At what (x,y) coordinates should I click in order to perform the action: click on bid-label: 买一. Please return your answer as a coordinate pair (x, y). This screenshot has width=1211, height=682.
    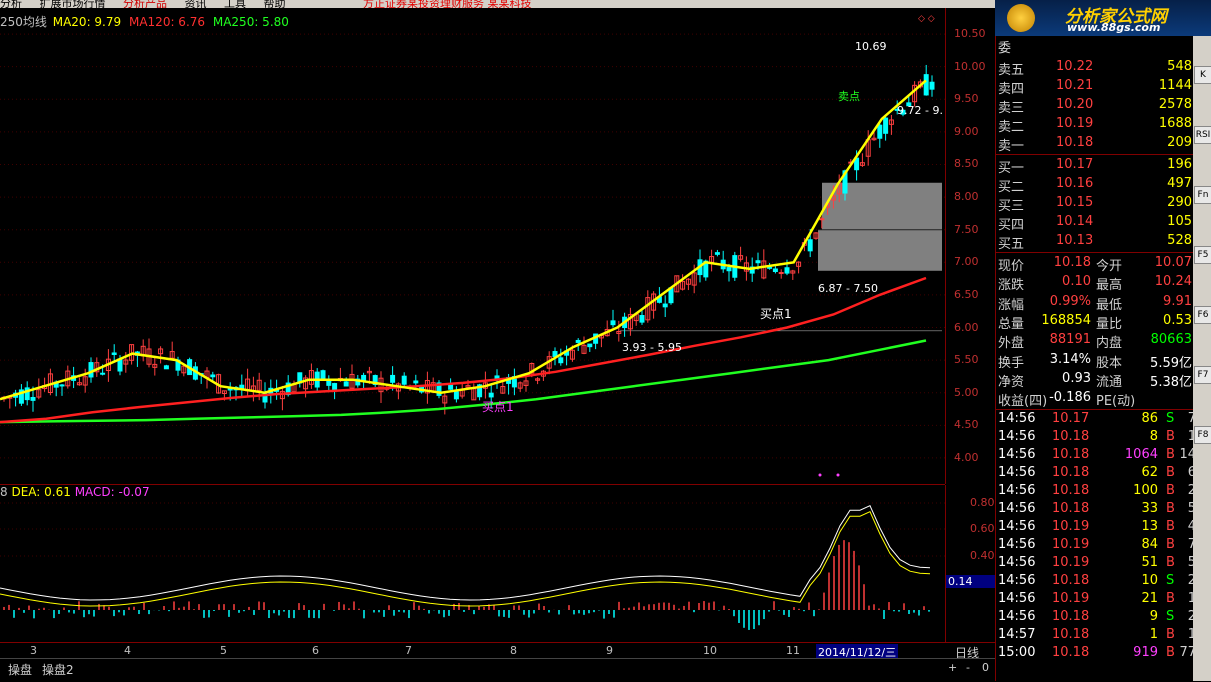
    Looking at the image, I should click on (1011, 168).